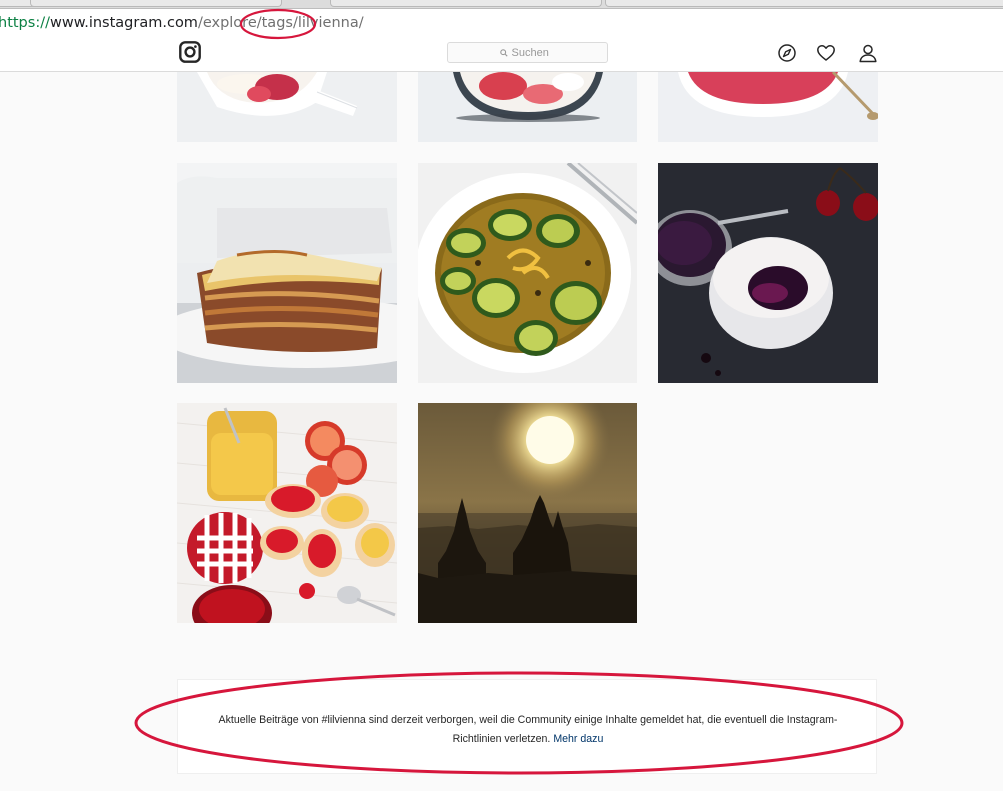  I want to click on strawberry-yogurt-glass-post, so click(528, 107).